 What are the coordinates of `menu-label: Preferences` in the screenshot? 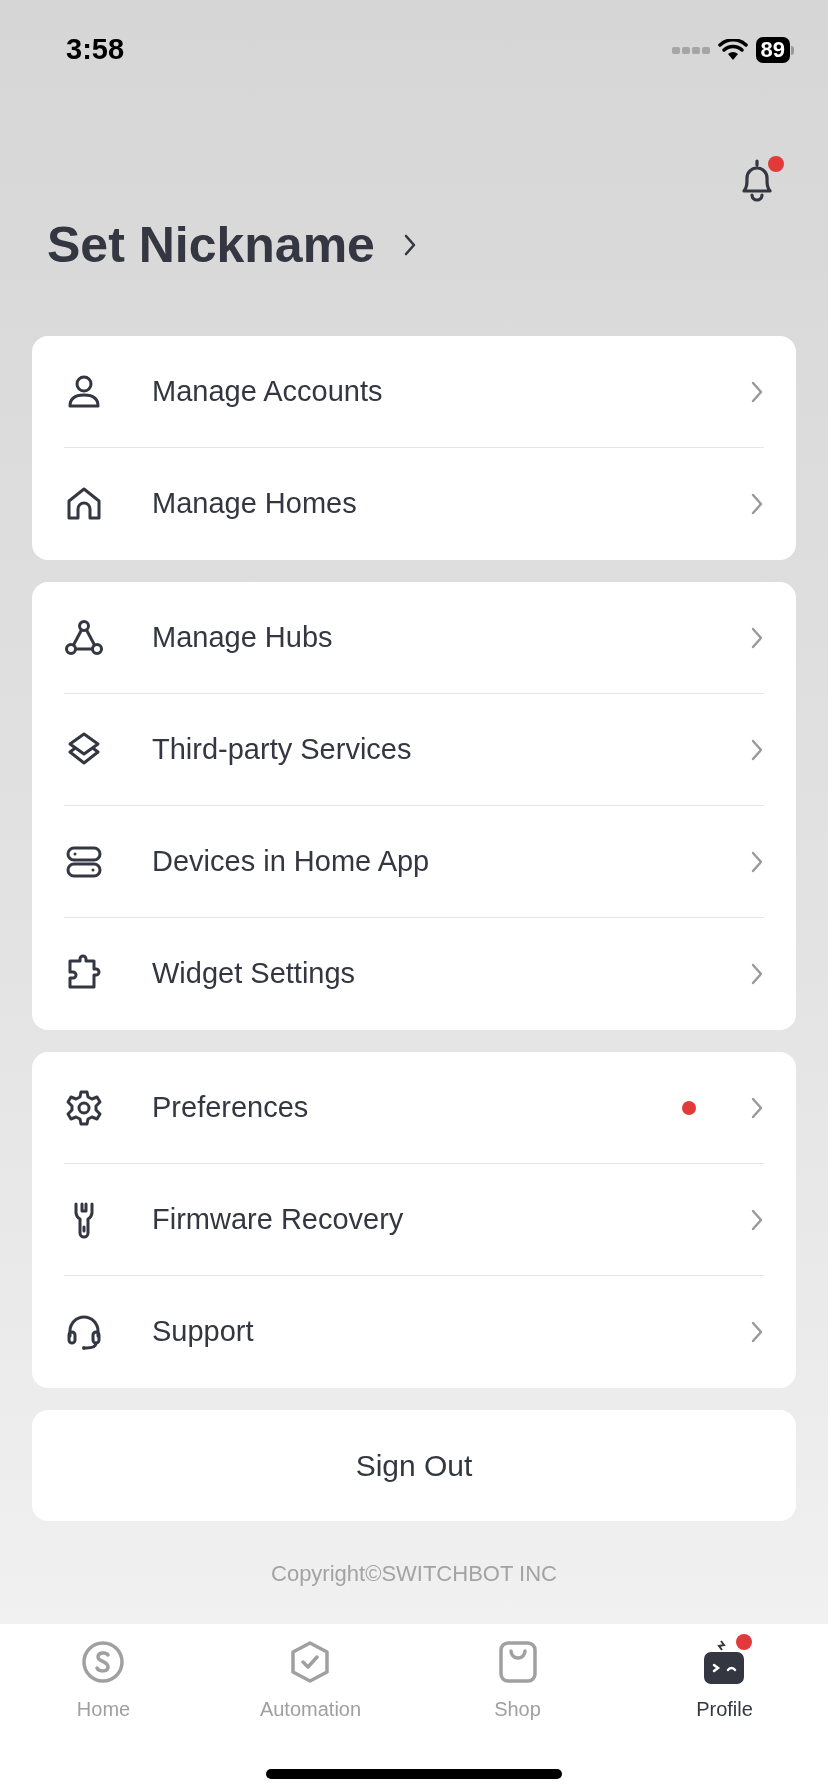 It's located at (231, 1107).